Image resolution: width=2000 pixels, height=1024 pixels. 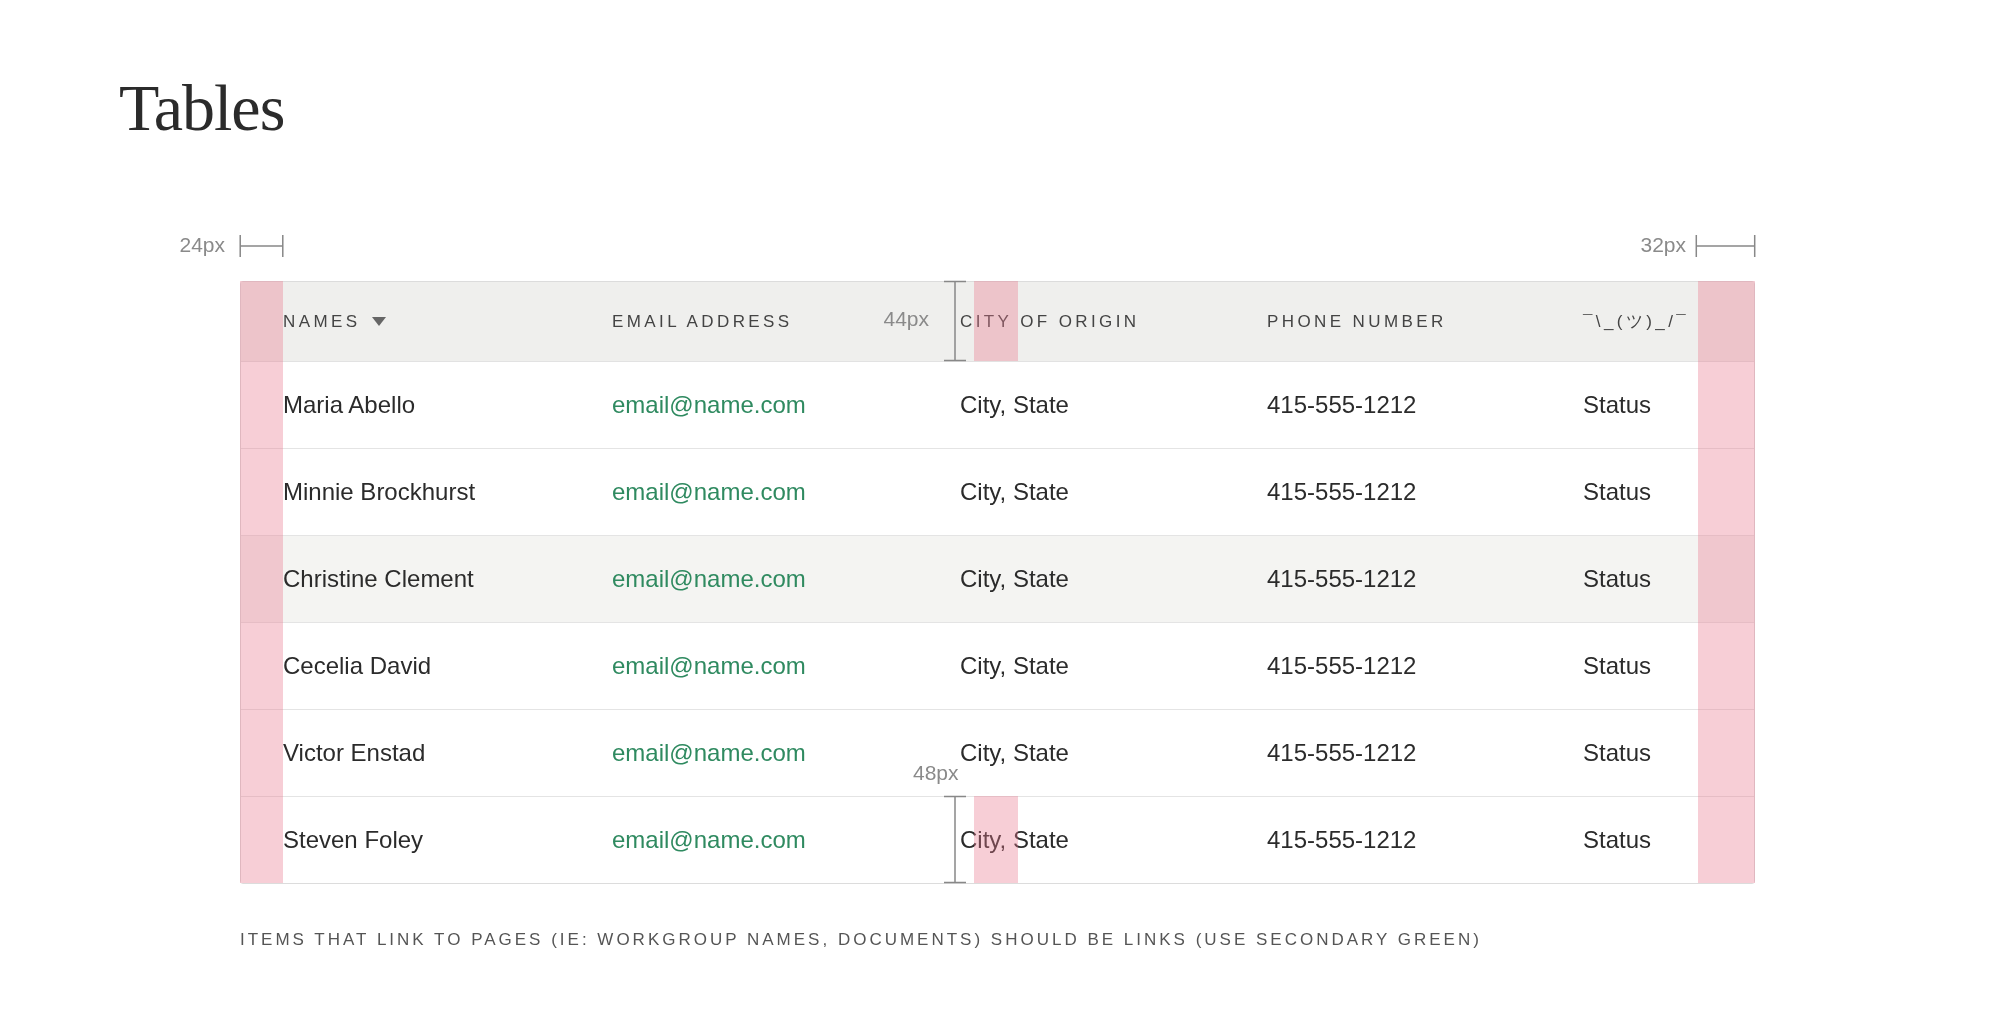 I want to click on dimension-label: 24px, so click(x=202, y=245).